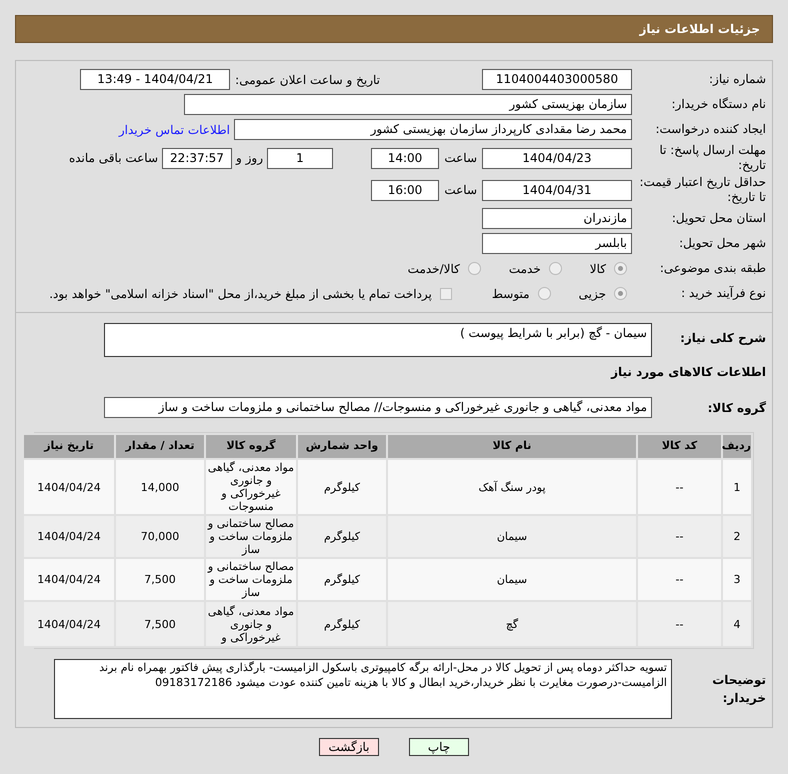  Describe the element at coordinates (557, 79) in the screenshot. I see `need-number-field: 1104004403000580` at that location.